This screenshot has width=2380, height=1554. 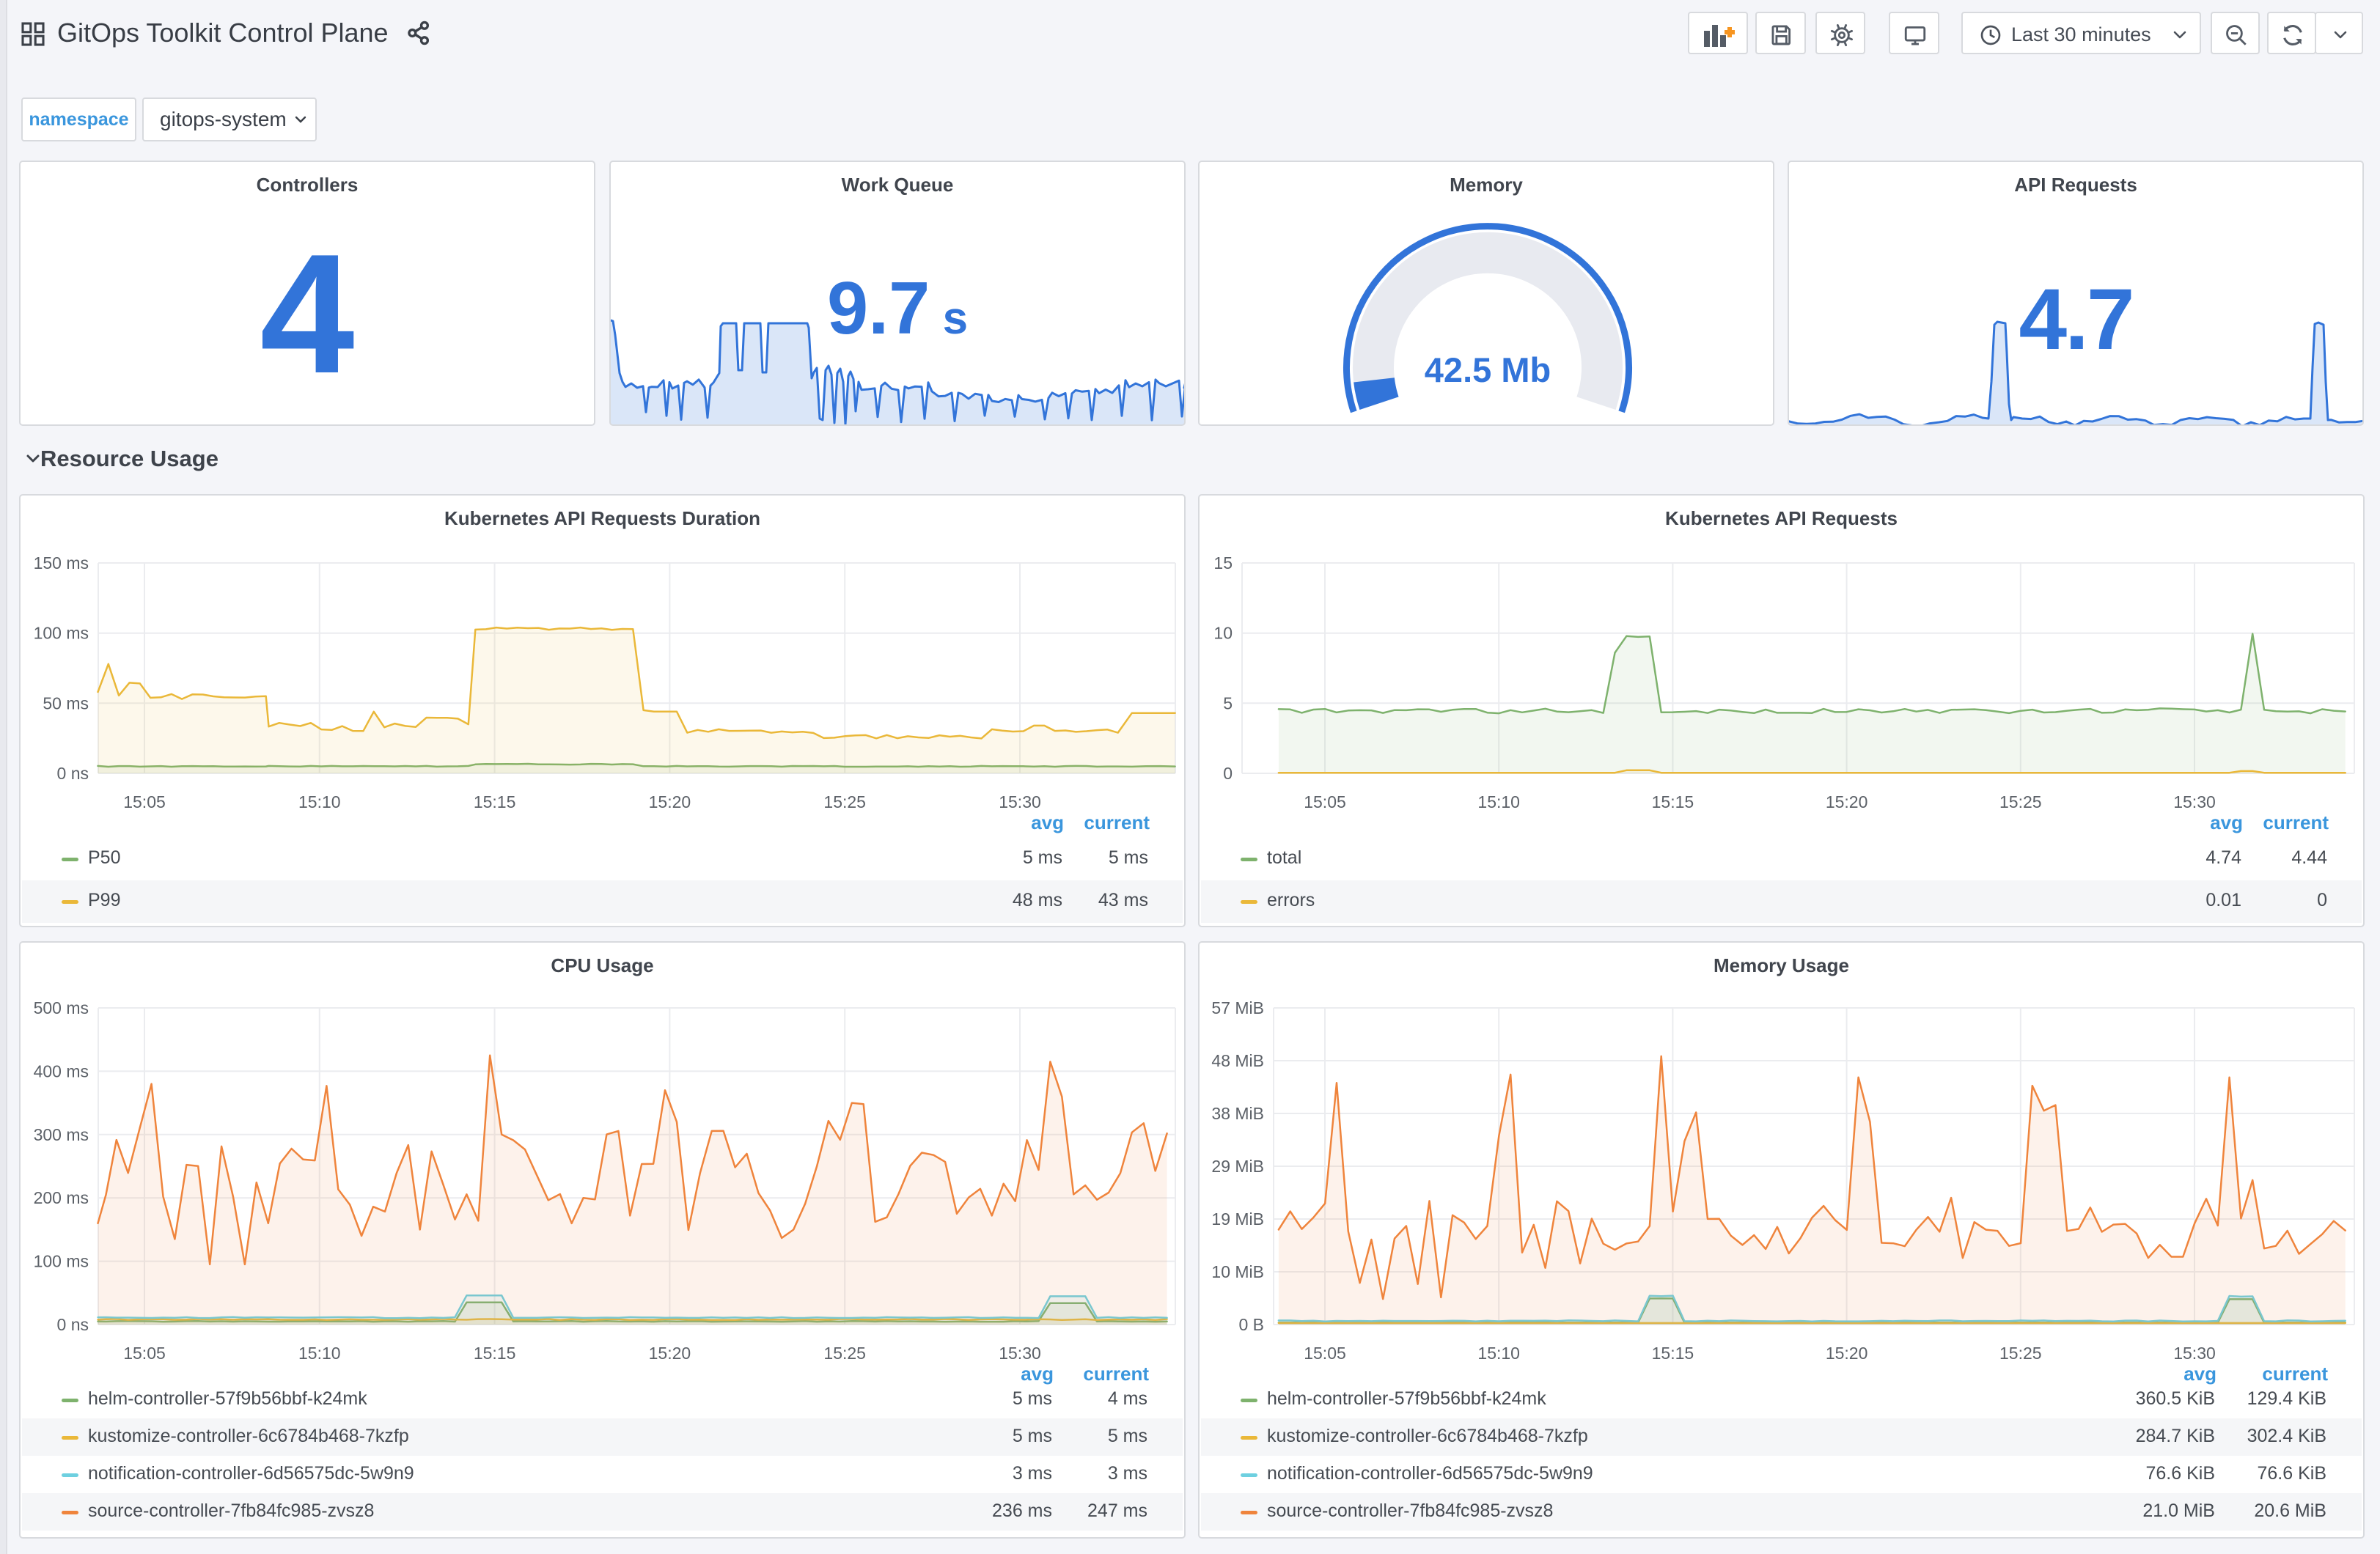 What do you see at coordinates (1238, 1007) in the screenshot?
I see `svg-text: 57 MiB` at bounding box center [1238, 1007].